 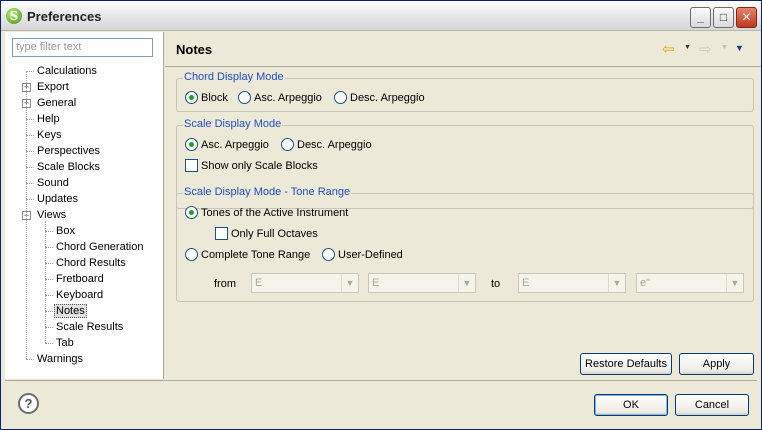 I want to click on tree-item-updates: Updates, so click(x=57, y=199).